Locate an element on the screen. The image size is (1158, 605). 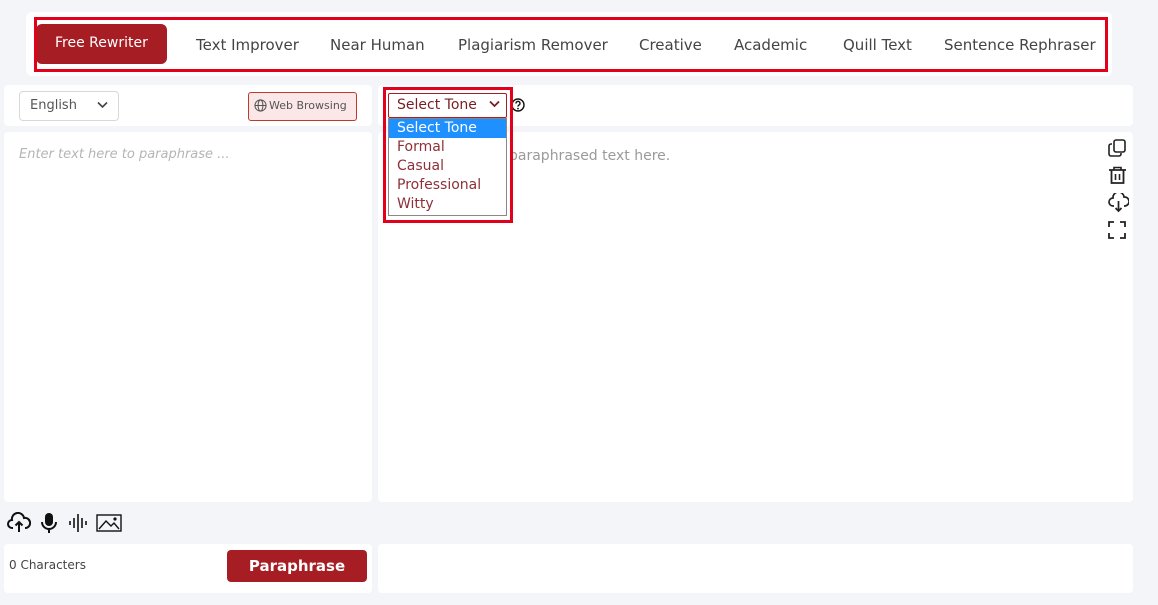
audio-wave-icon is located at coordinates (79, 523).